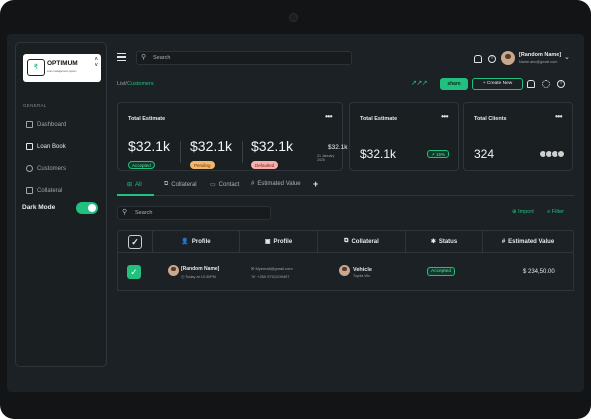  Describe the element at coordinates (36, 67) in the screenshot. I see `brand-mark-icon: ₹` at that location.